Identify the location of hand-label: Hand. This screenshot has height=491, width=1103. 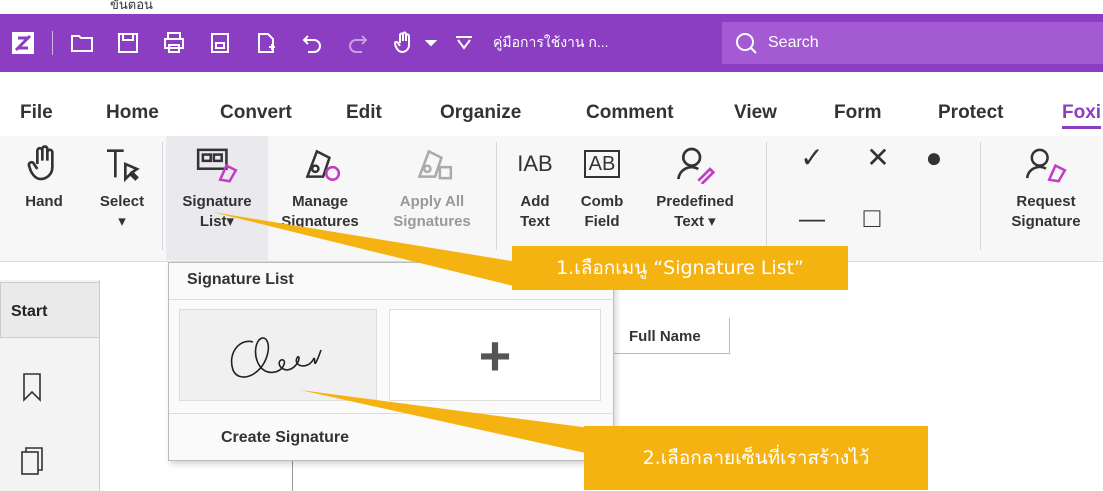
(44, 201).